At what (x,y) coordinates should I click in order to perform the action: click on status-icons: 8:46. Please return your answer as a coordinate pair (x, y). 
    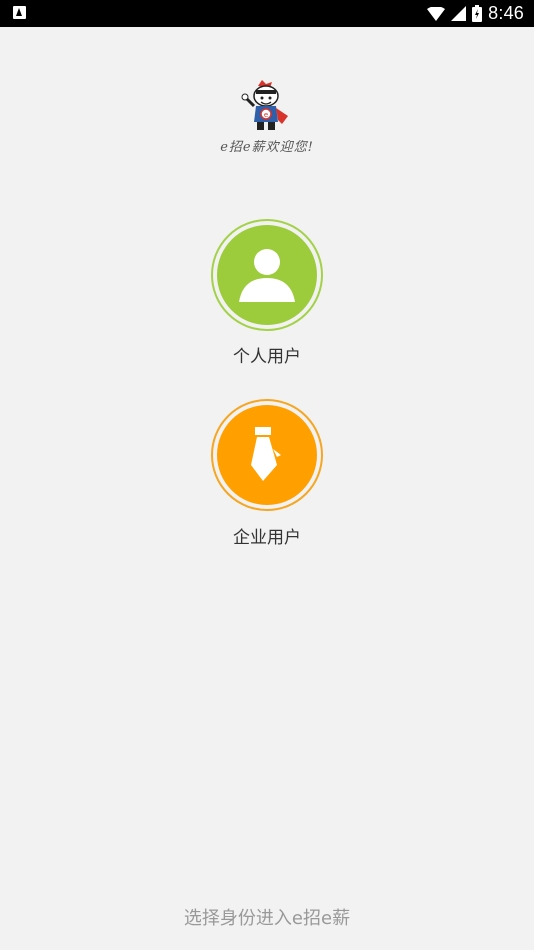
    Looking at the image, I should click on (475, 13).